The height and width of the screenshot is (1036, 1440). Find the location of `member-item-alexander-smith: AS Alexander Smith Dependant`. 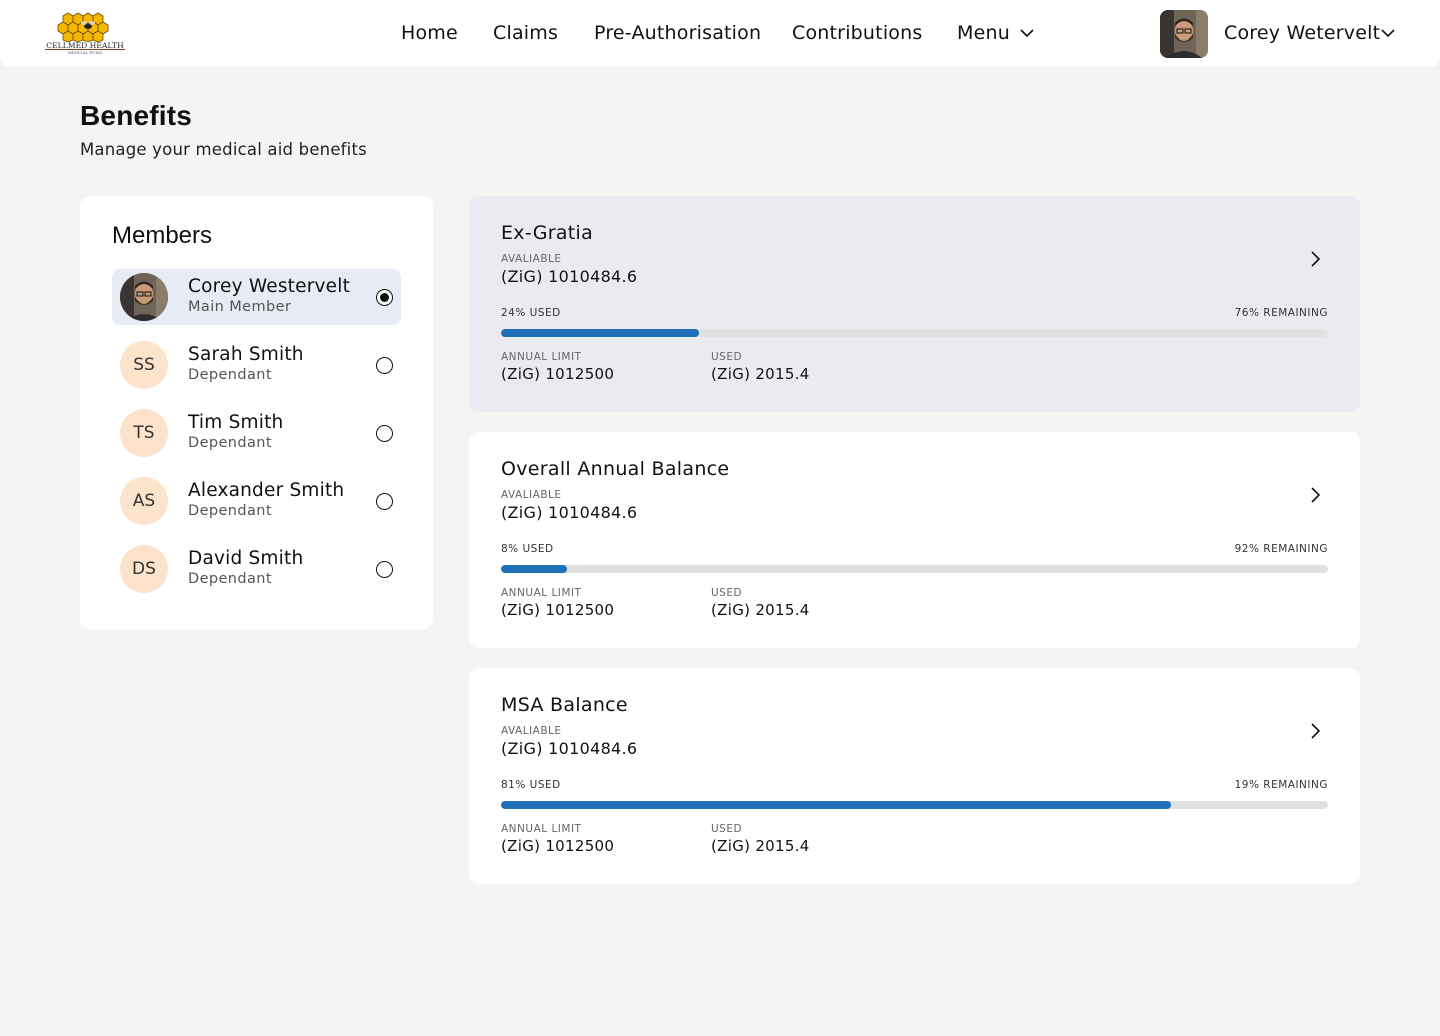

member-item-alexander-smith: AS Alexander Smith Dependant is located at coordinates (256, 501).